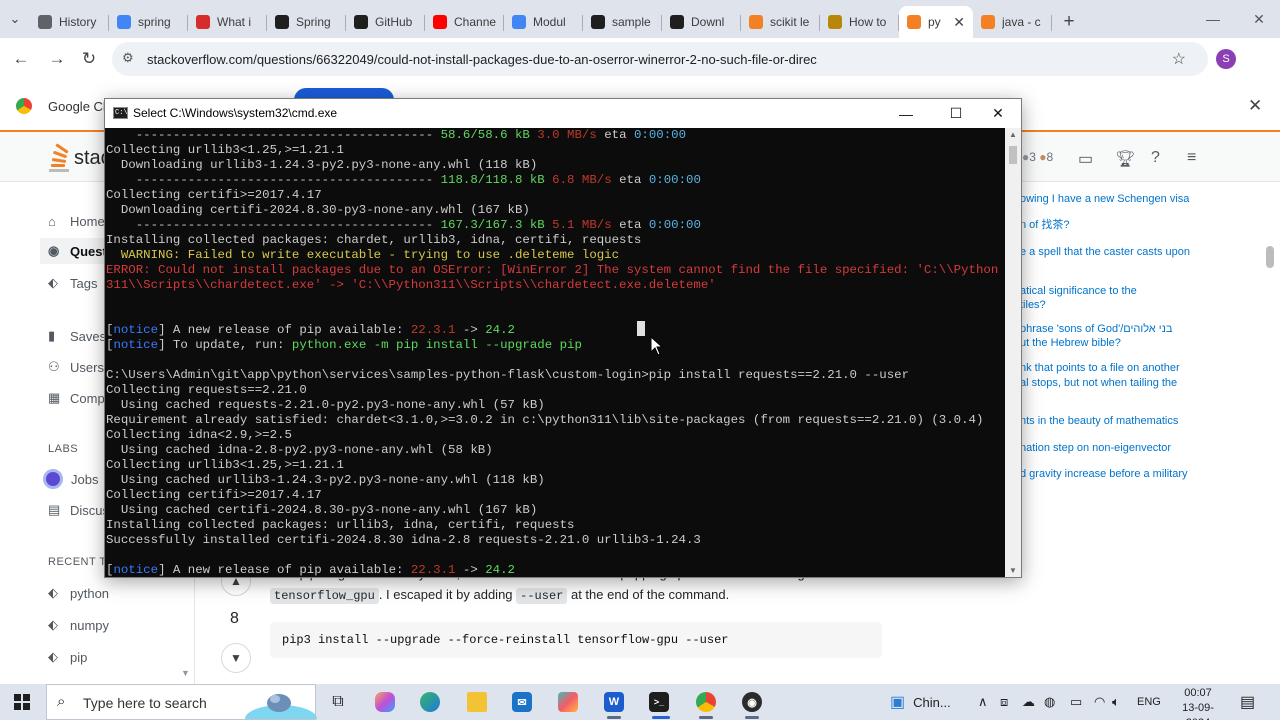 The height and width of the screenshot is (720, 1280). Describe the element at coordinates (236, 658) in the screenshot. I see `downvote-button: ▼` at that location.